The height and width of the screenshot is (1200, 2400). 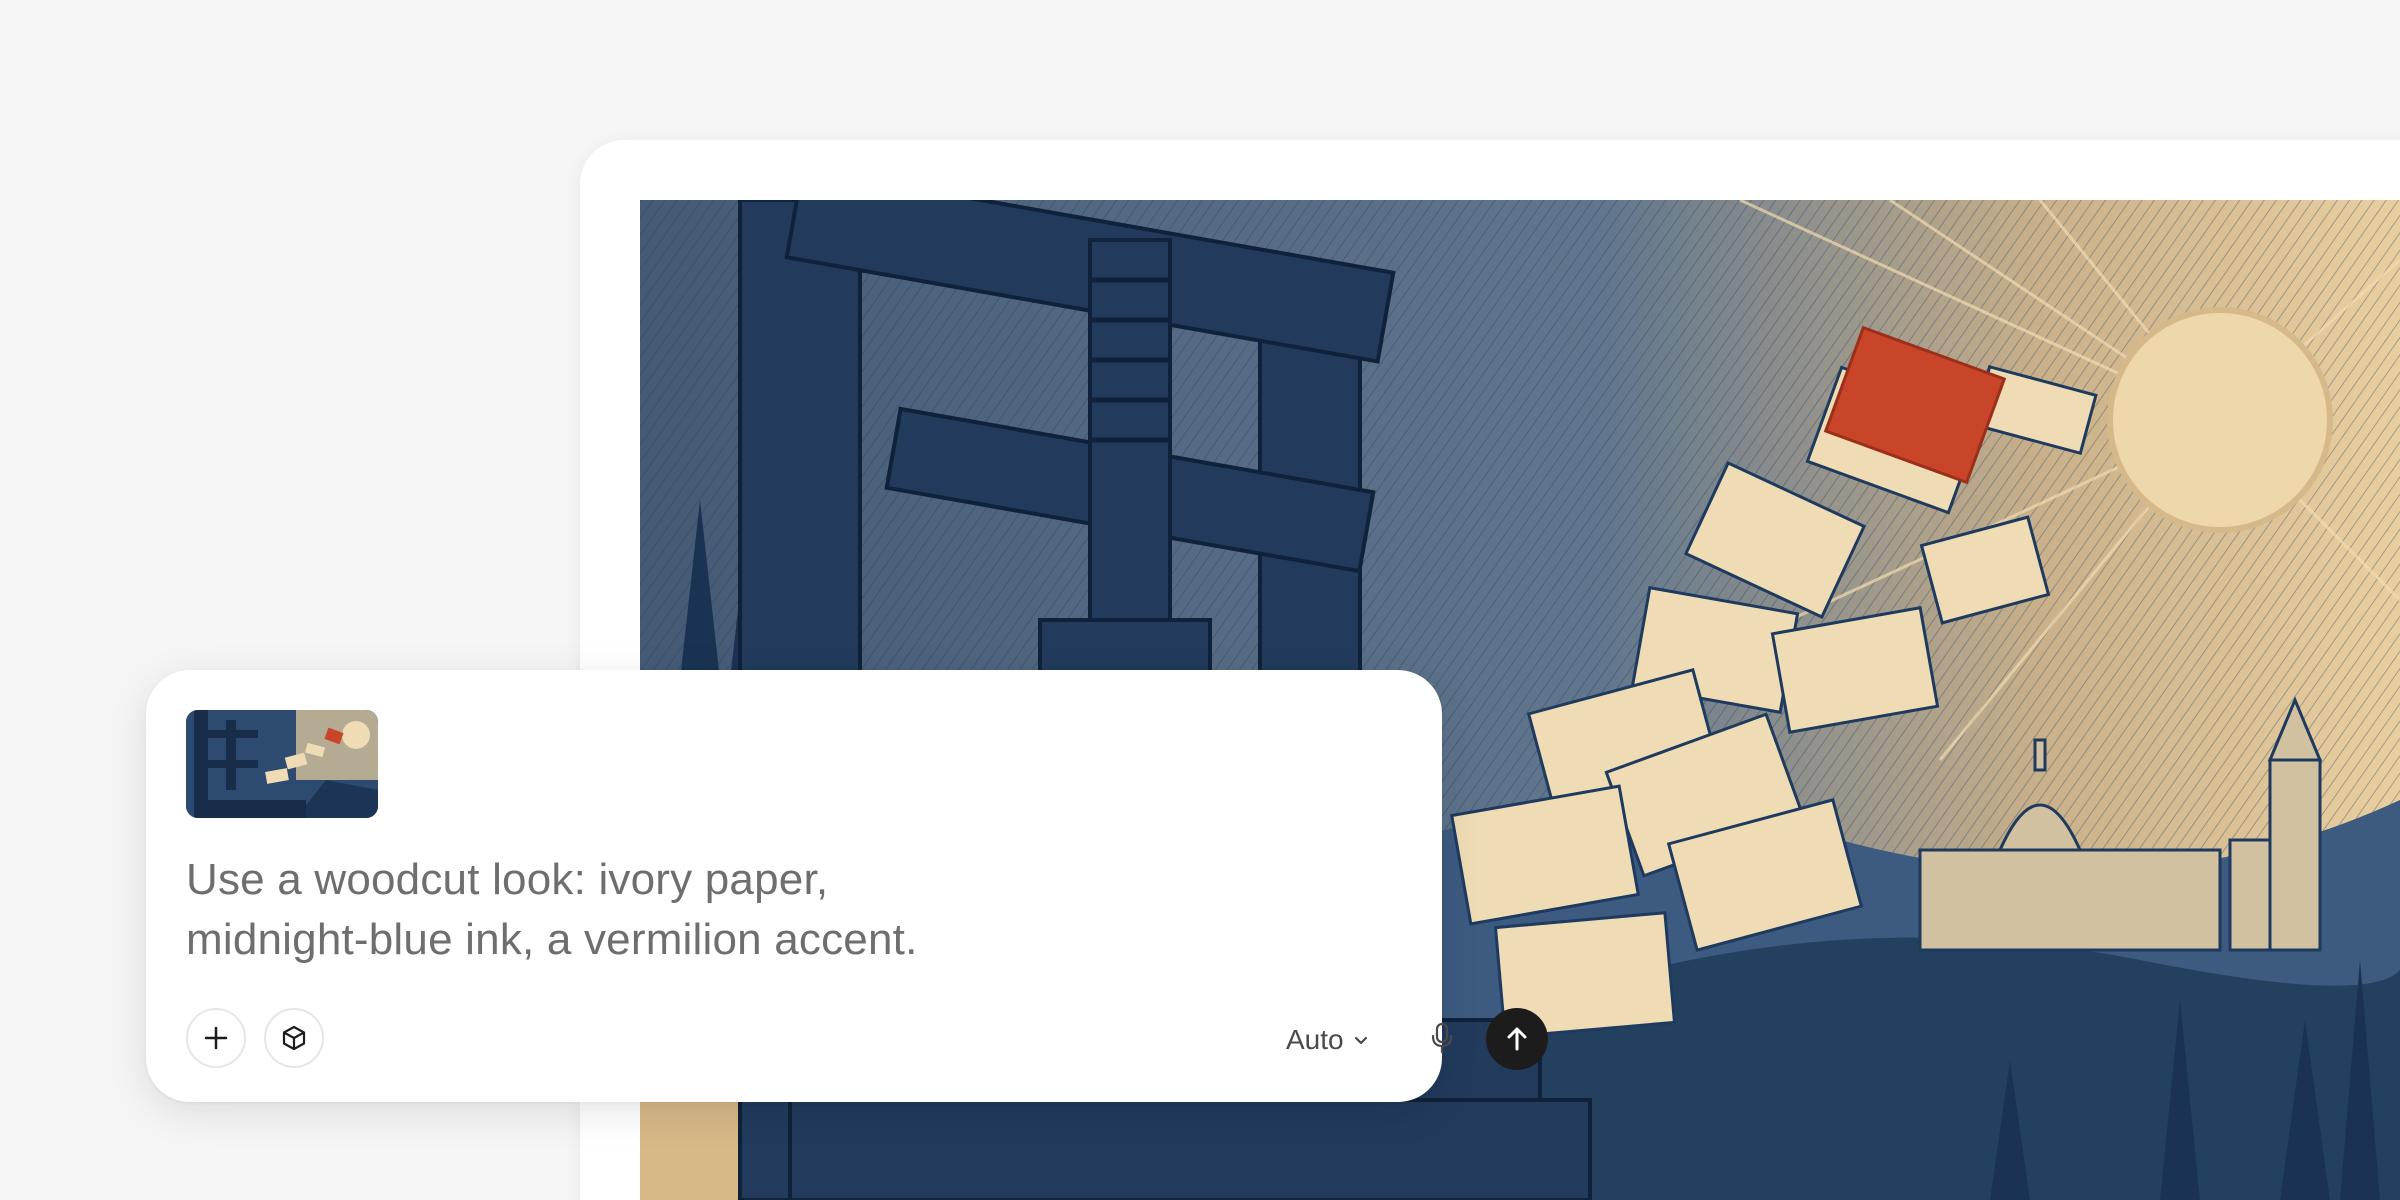 I want to click on cube-icon, so click(x=294, y=1038).